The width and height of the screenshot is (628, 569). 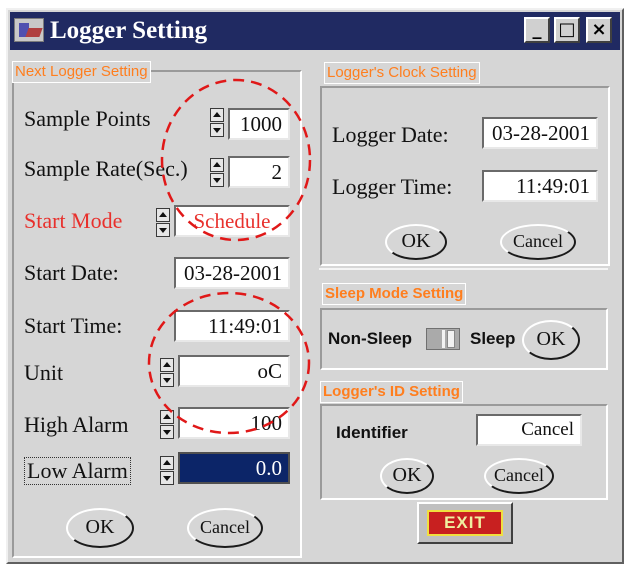 I want to click on app-icon, so click(x=29, y=30).